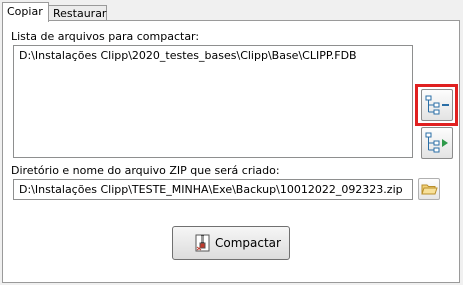  Describe the element at coordinates (105, 36) in the screenshot. I see `files-list-label: Lista de arquivos para compactar:` at that location.